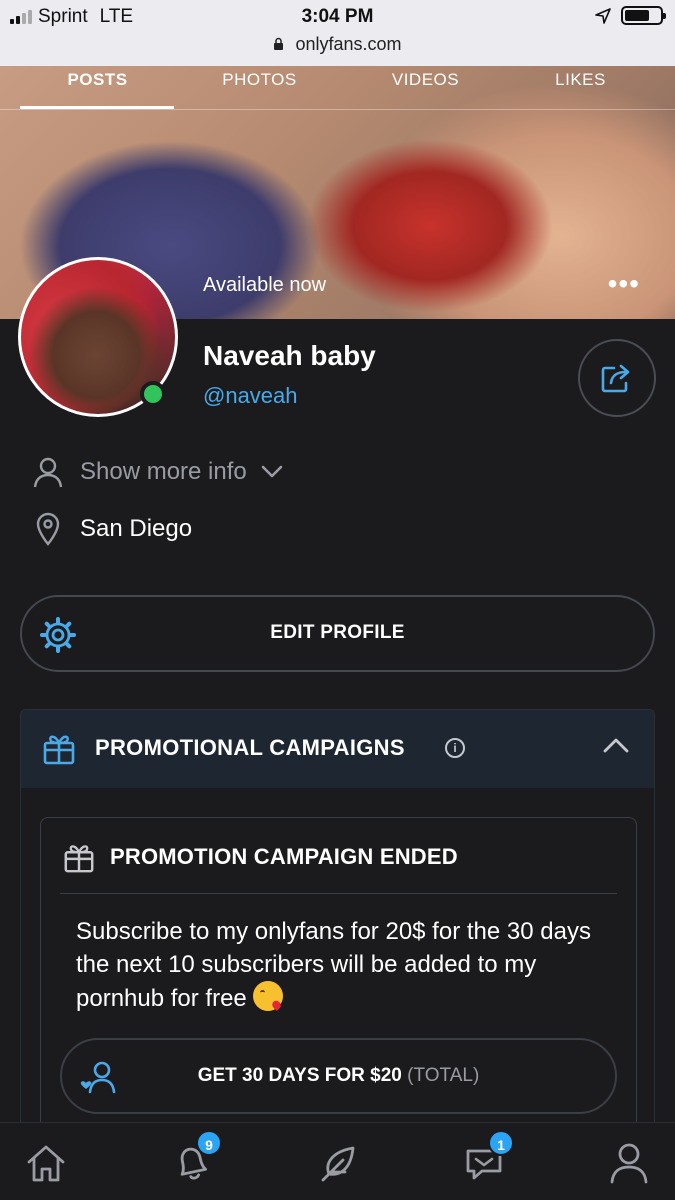  I want to click on nav-notifications: 9, so click(196, 1157).